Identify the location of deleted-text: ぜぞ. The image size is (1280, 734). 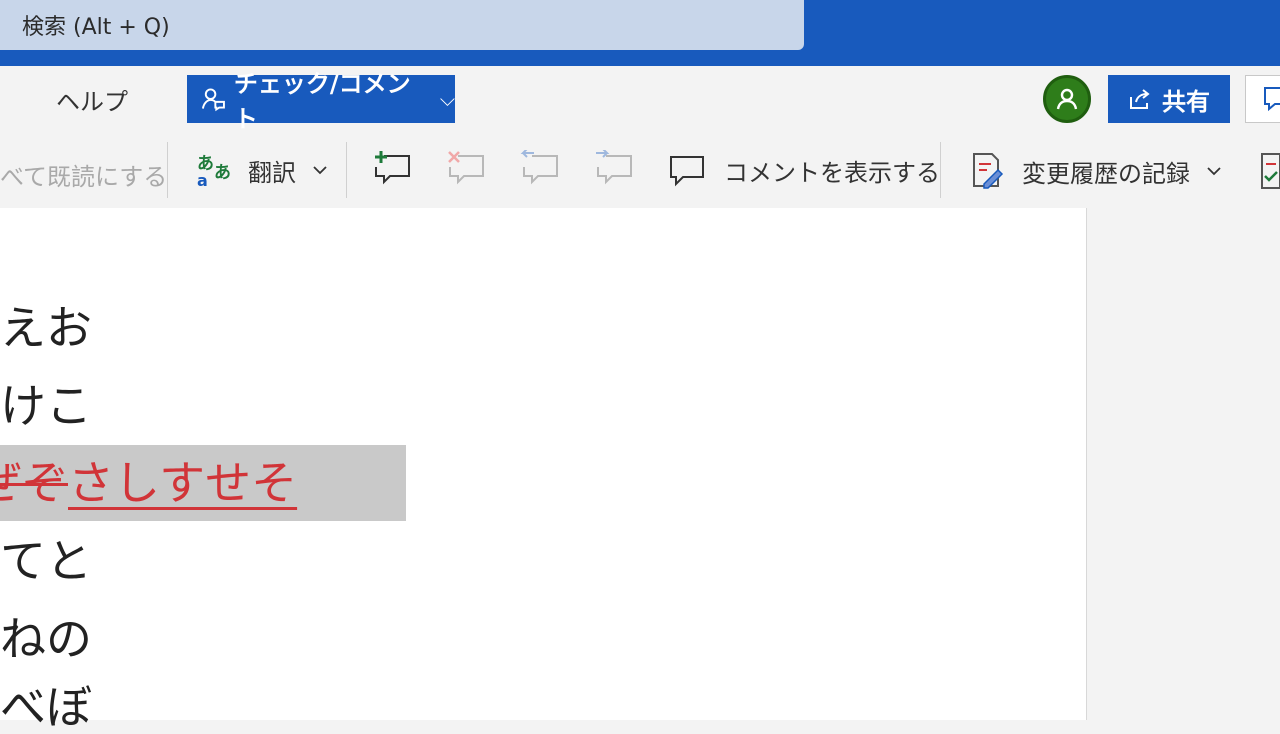
(34, 483).